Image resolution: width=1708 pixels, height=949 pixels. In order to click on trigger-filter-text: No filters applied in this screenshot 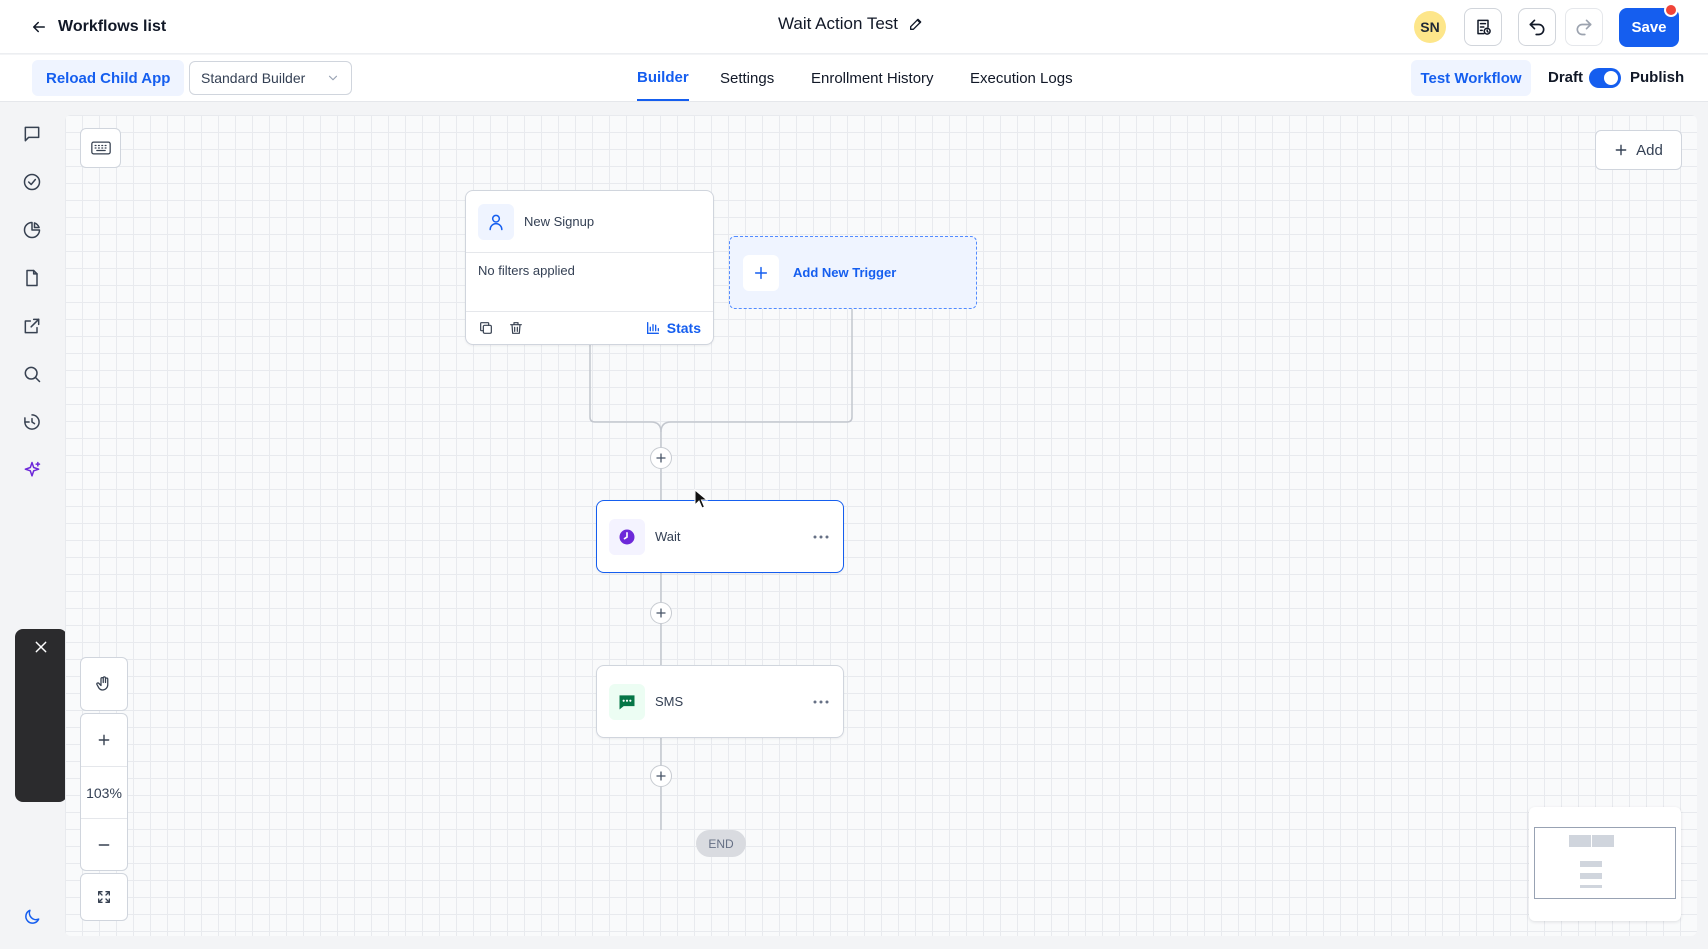, I will do `click(526, 270)`.